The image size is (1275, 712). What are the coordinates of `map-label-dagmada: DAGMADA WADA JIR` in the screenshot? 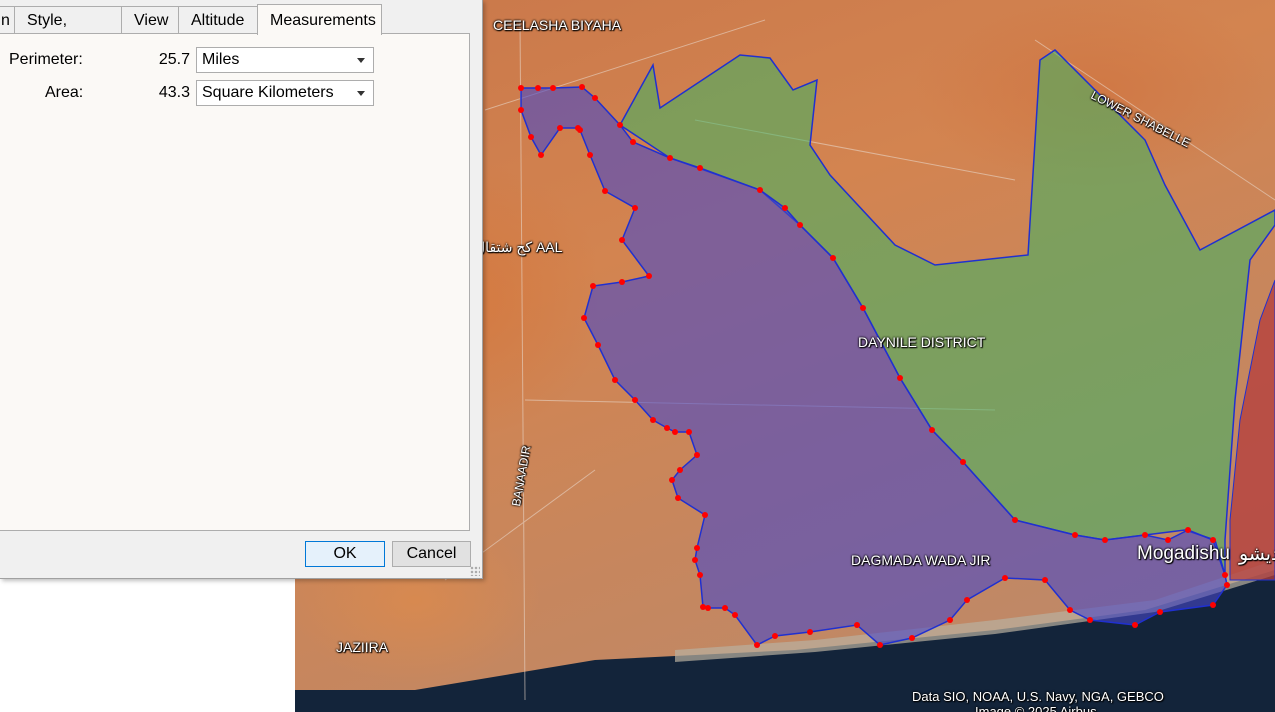 It's located at (921, 560).